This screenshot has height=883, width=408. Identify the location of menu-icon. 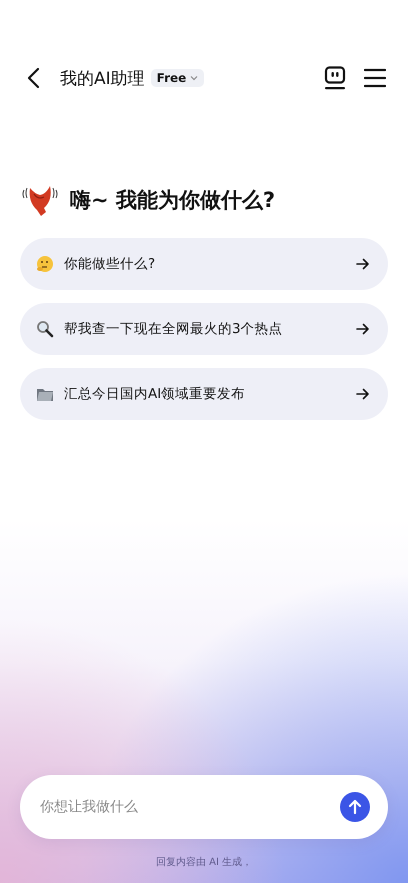
(375, 78).